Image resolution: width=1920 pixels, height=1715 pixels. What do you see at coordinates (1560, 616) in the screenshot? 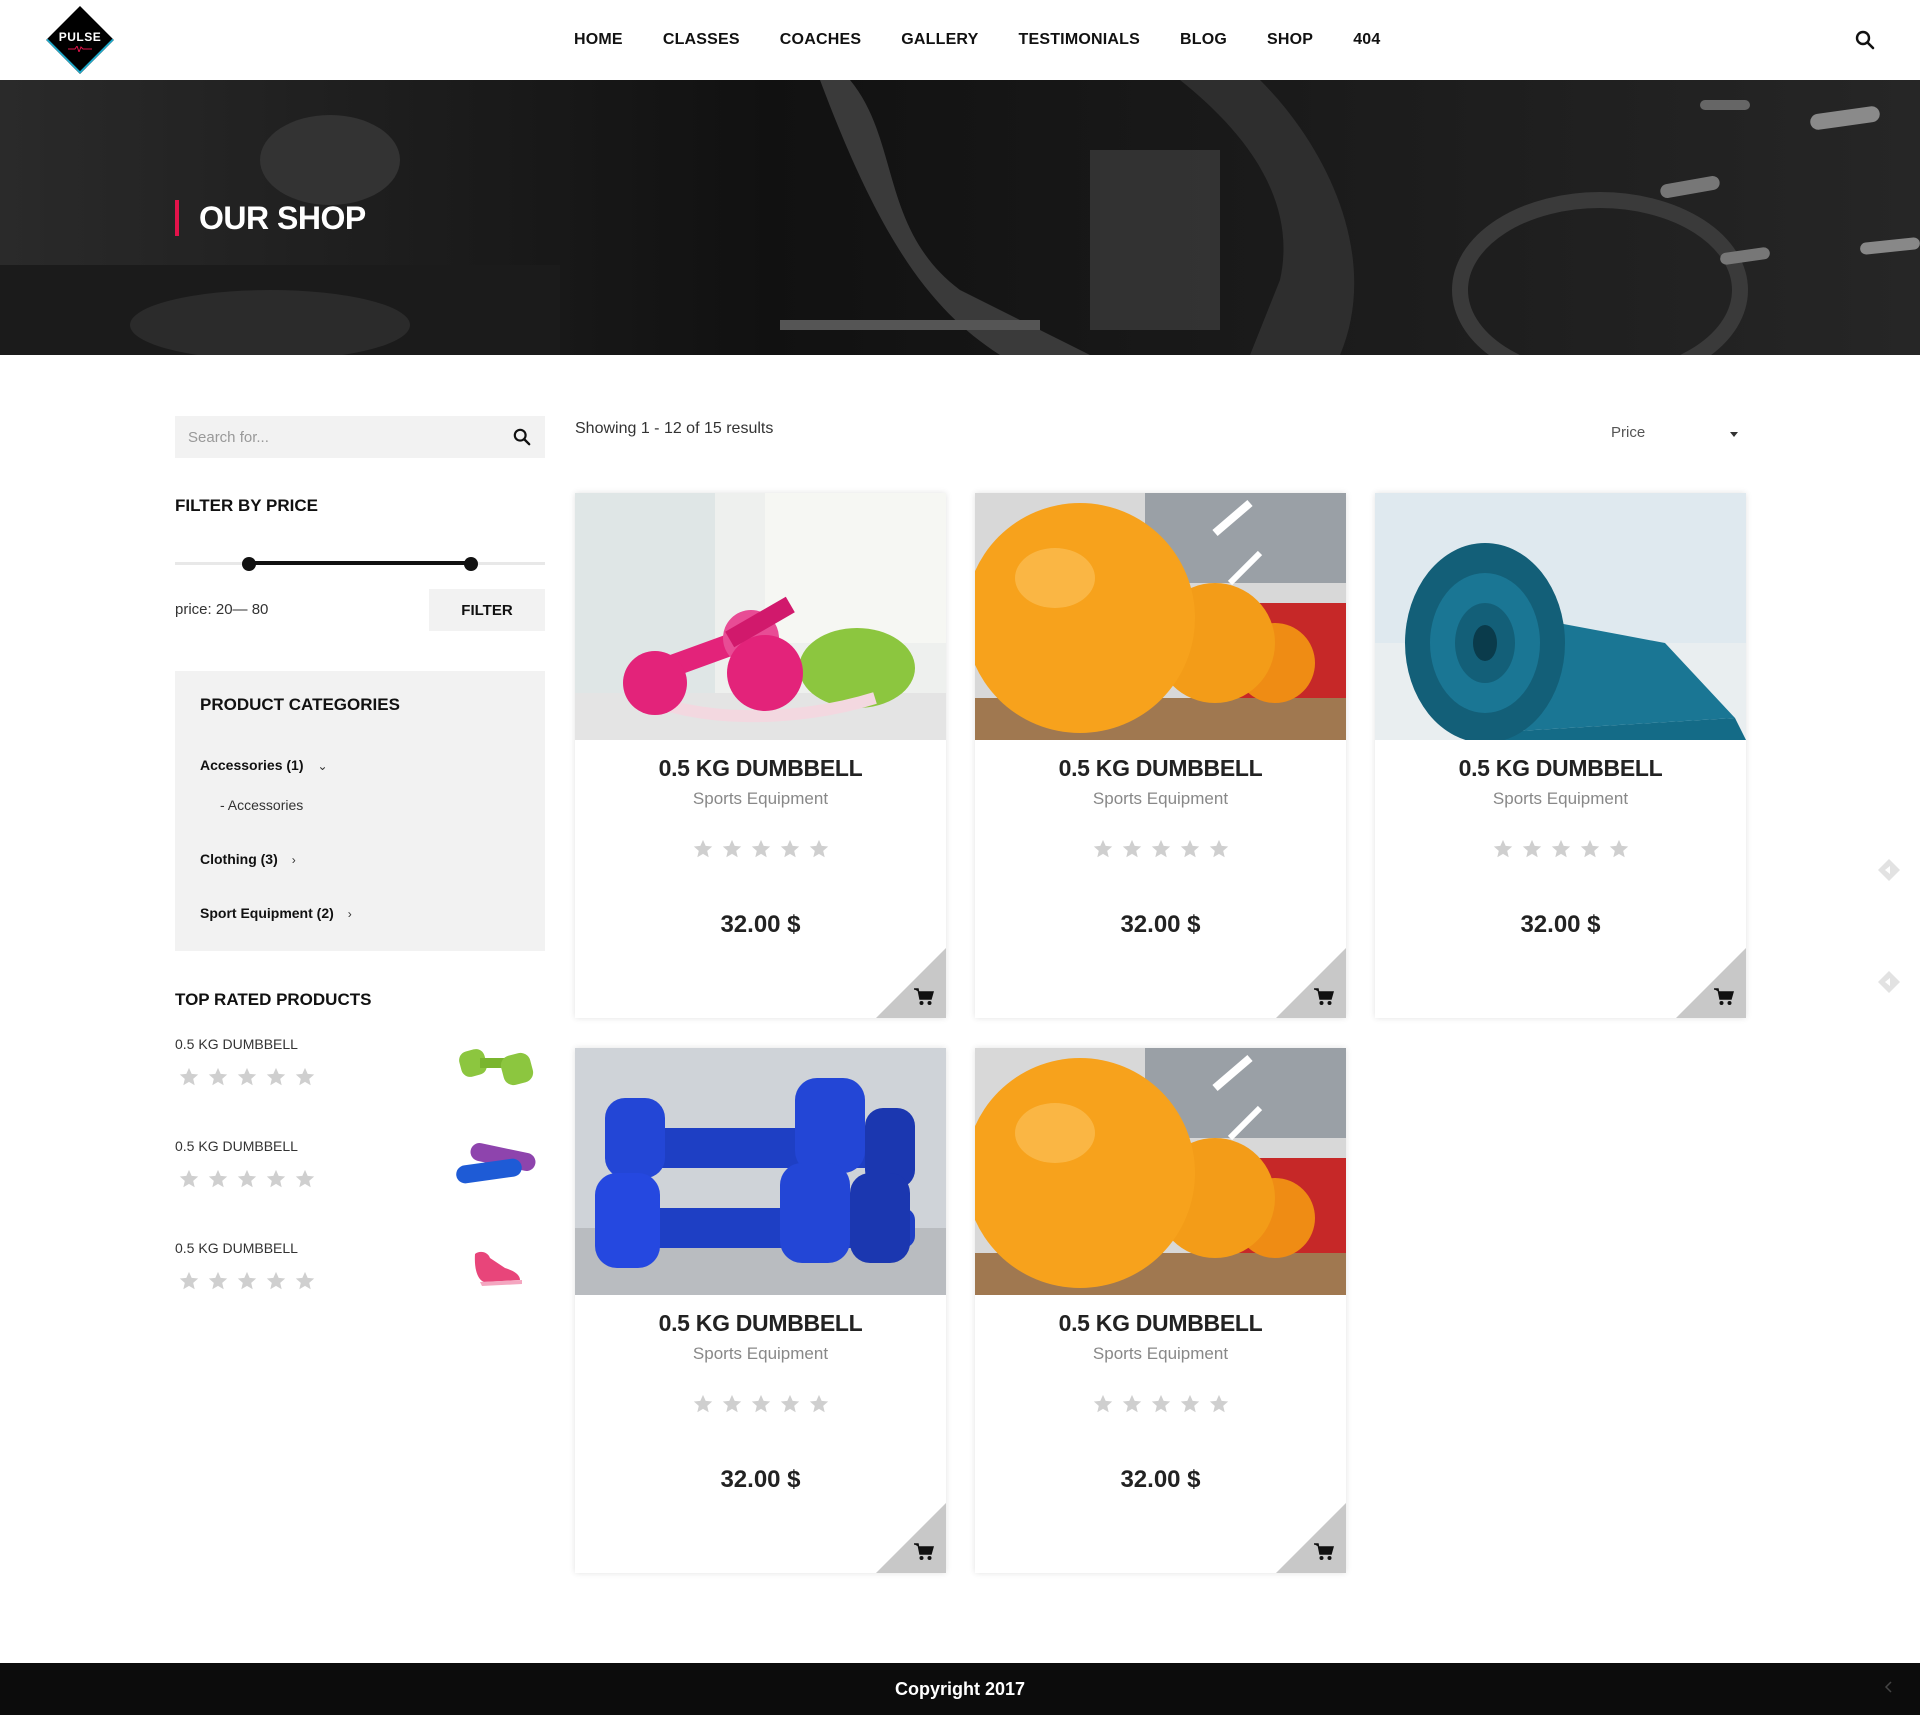
I see `product-image-blue-mat` at bounding box center [1560, 616].